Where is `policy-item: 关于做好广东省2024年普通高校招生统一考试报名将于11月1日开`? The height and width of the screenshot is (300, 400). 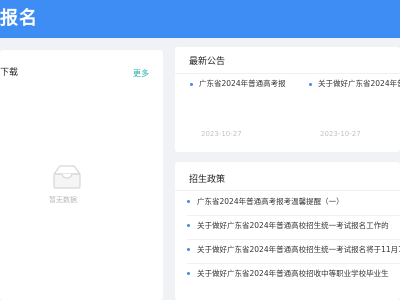
policy-item: 关于做好广东省2024年普通高校招生统一考试报名将于11月1日开 is located at coordinates (293, 252).